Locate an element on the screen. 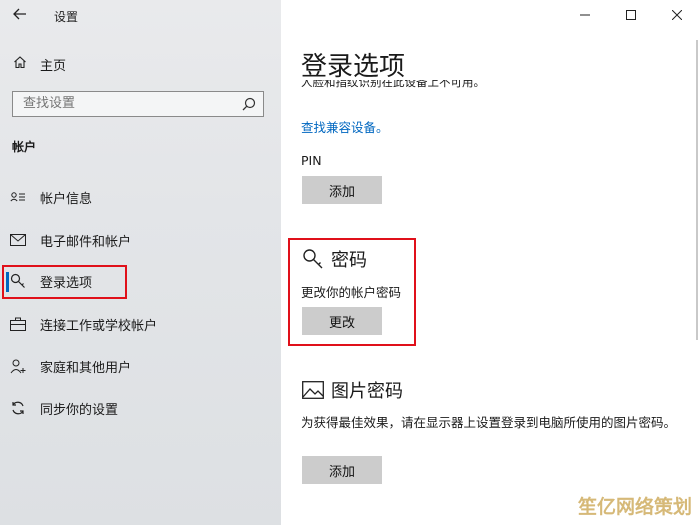  back-button is located at coordinates (20, 15).